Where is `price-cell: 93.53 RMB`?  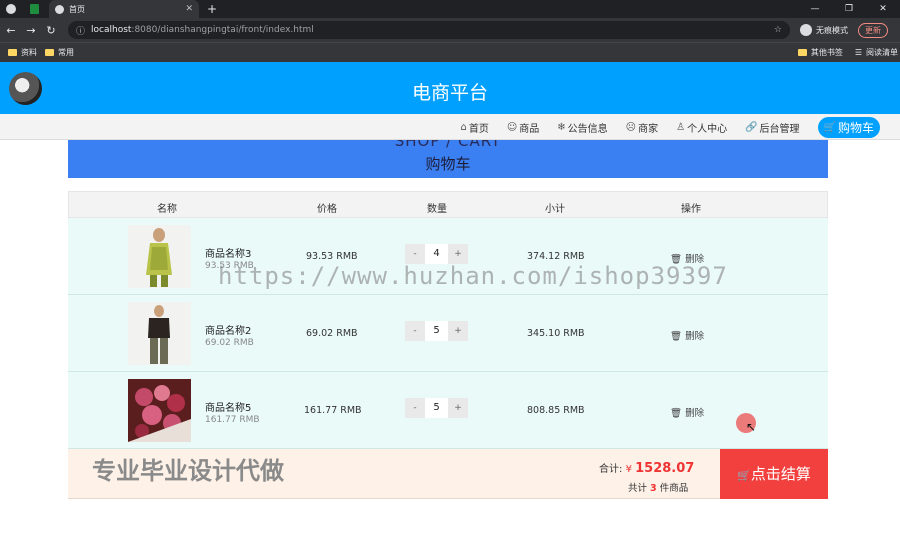
price-cell: 93.53 RMB is located at coordinates (332, 256).